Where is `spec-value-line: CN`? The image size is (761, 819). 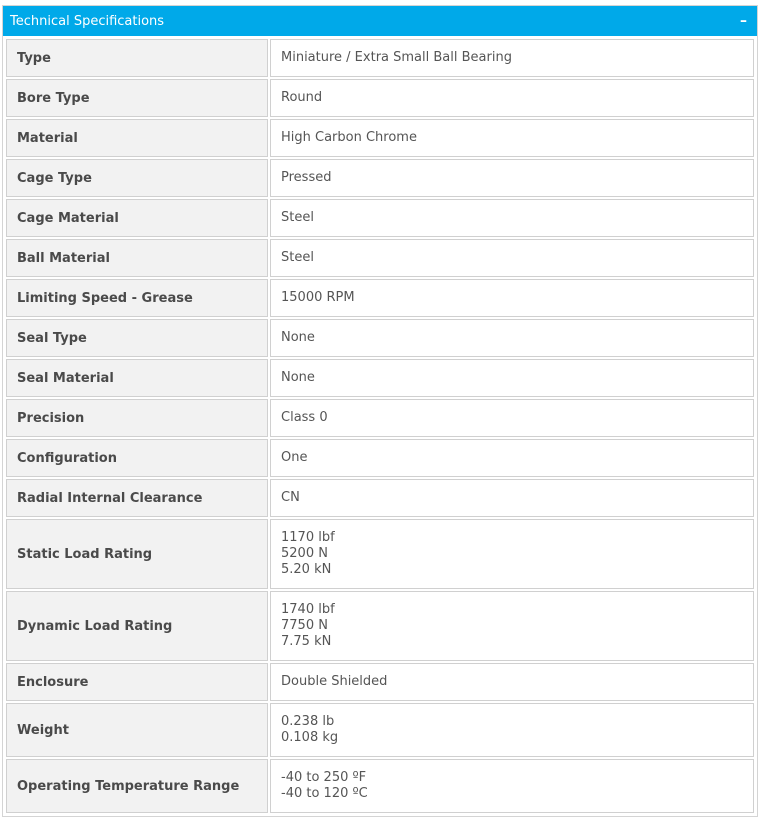
spec-value-line: CN is located at coordinates (290, 497).